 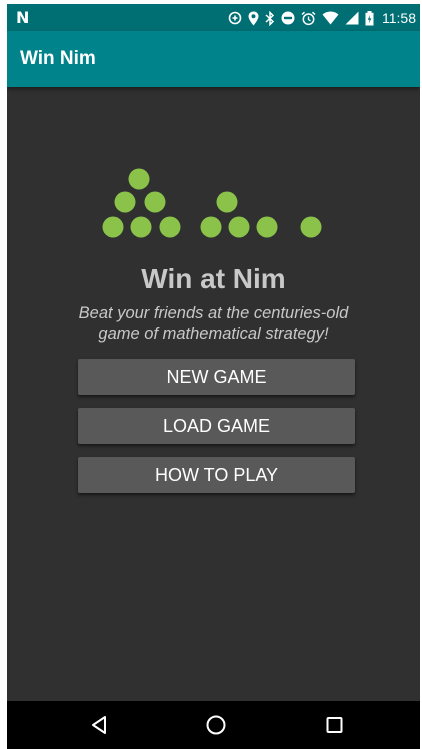 What do you see at coordinates (288, 18) in the screenshot?
I see `do-not-disturb-icon` at bounding box center [288, 18].